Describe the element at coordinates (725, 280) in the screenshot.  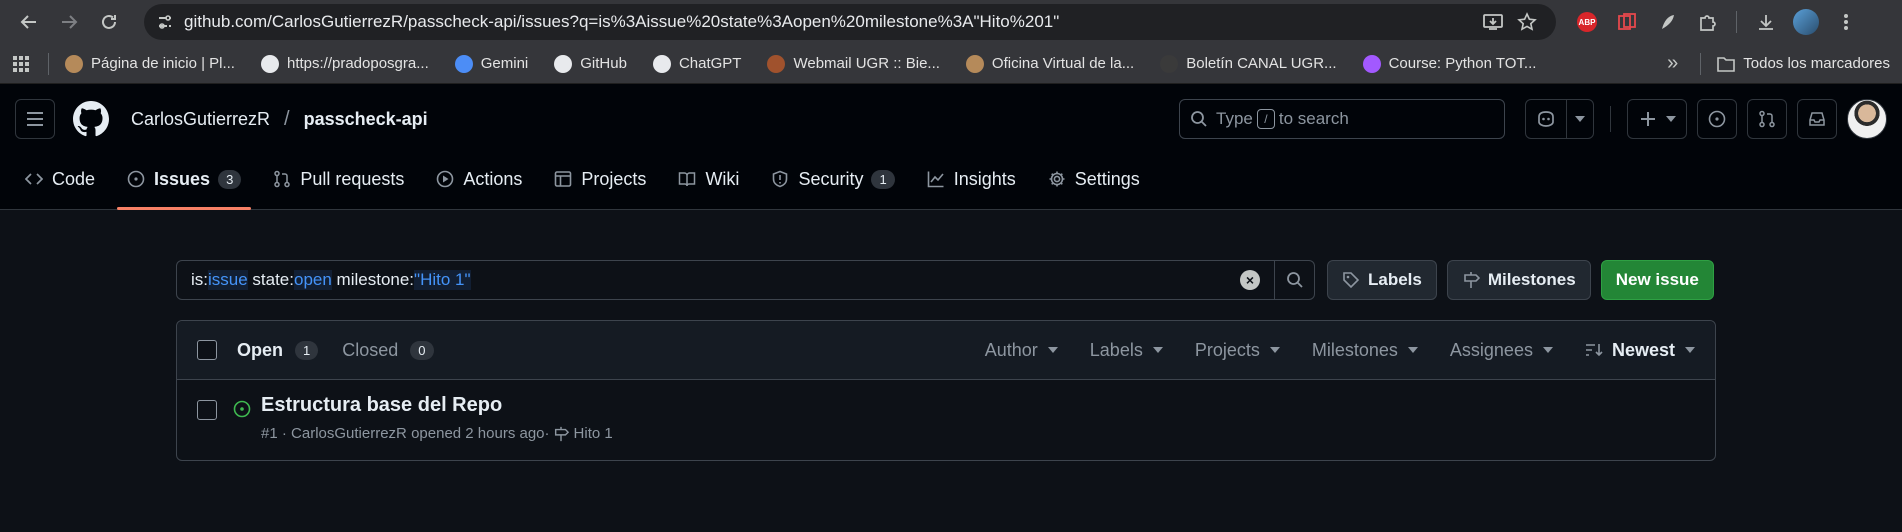
I see `issues-filter-input: is: issue state: open milestone: "Hito 1" ×` at that location.